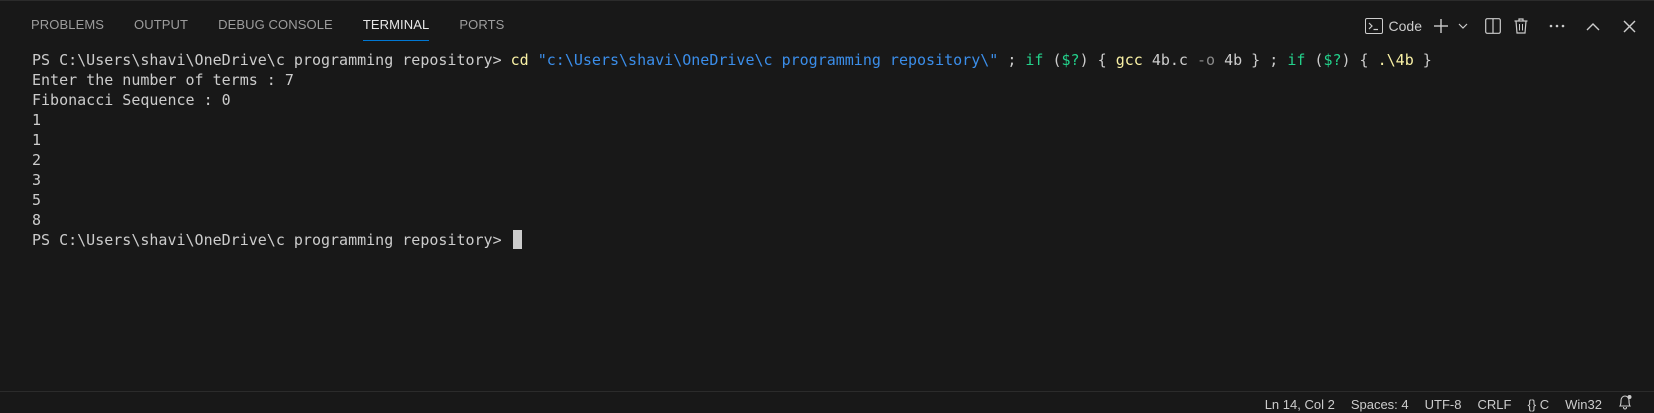 Image resolution: width=1654 pixels, height=413 pixels. Describe the element at coordinates (1544, 404) in the screenshot. I see `status-language-label: C` at that location.